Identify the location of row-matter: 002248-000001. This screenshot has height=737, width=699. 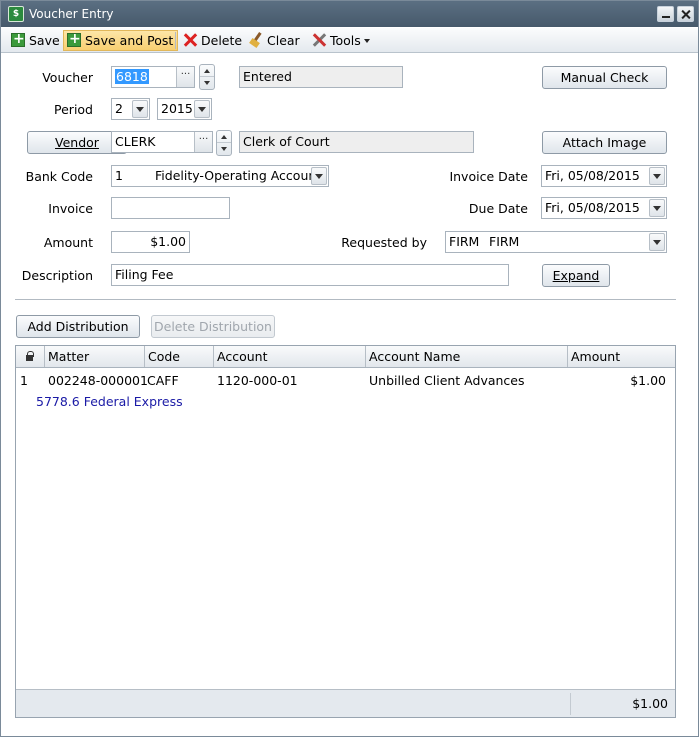
(98, 380).